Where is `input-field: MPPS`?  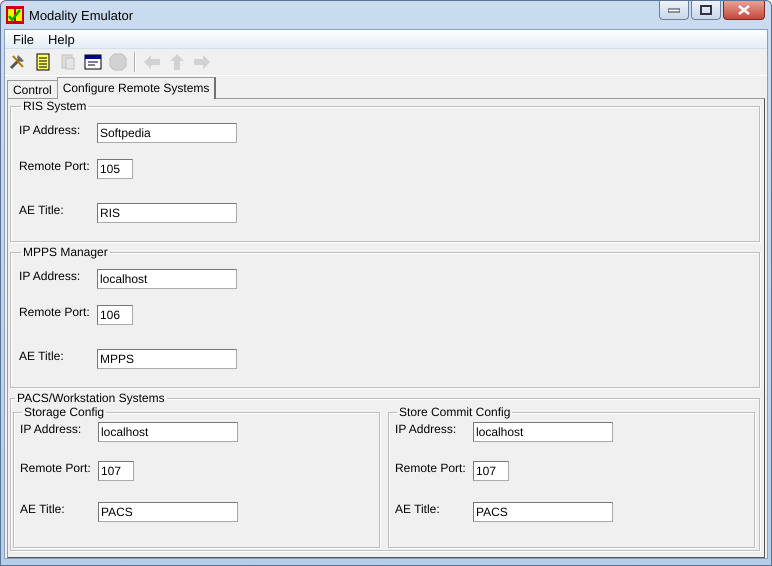 input-field: MPPS is located at coordinates (167, 359).